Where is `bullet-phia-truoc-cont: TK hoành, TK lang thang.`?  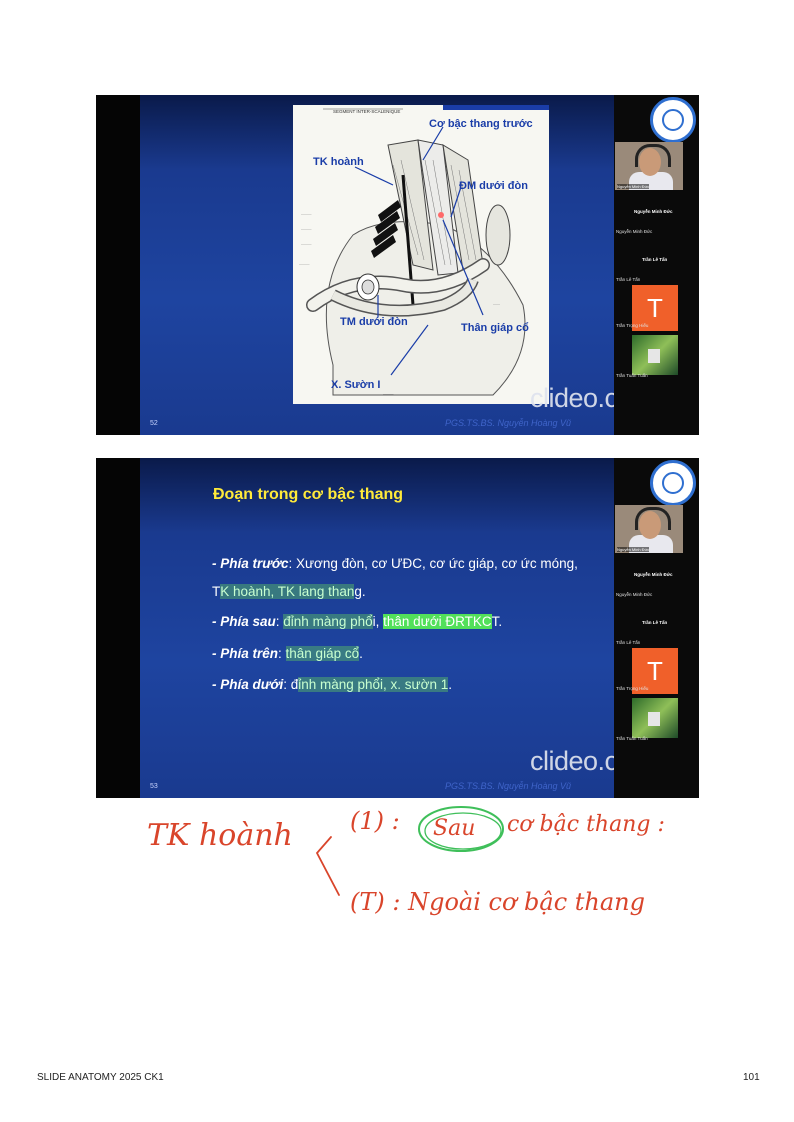
bullet-phia-truoc-cont: TK hoành, TK lang thang. is located at coordinates (289, 591).